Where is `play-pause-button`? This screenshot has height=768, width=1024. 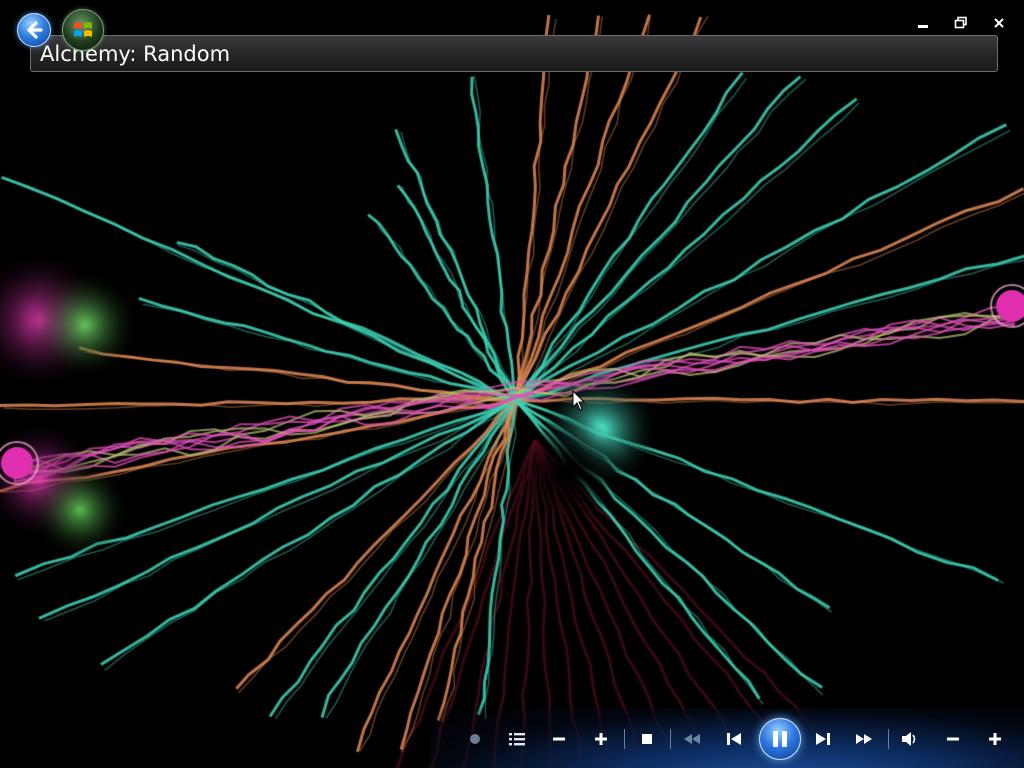
play-pause-button is located at coordinates (780, 739).